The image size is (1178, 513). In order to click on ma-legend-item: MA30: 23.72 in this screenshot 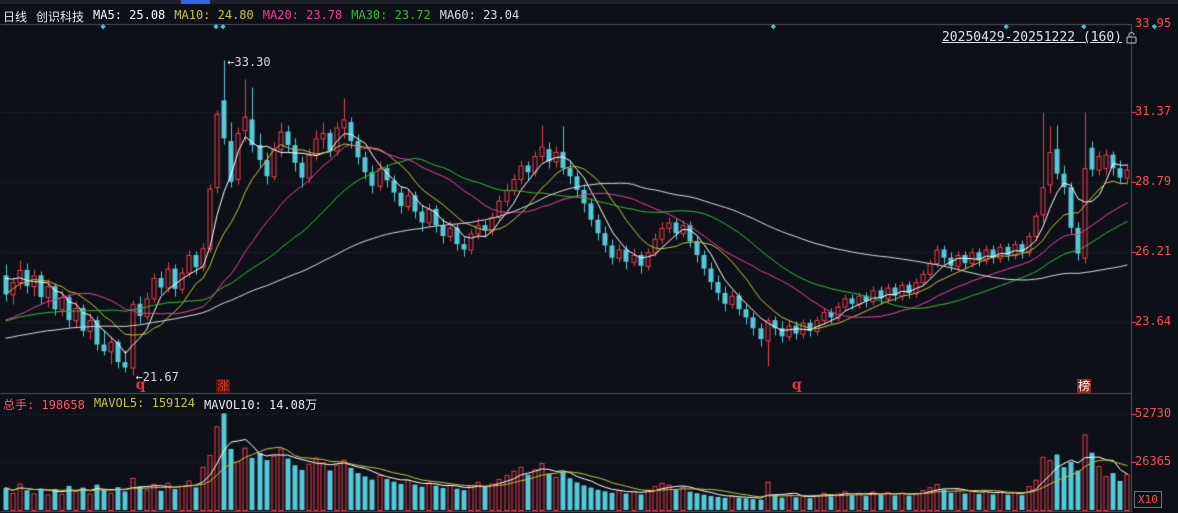, I will do `click(391, 15)`.